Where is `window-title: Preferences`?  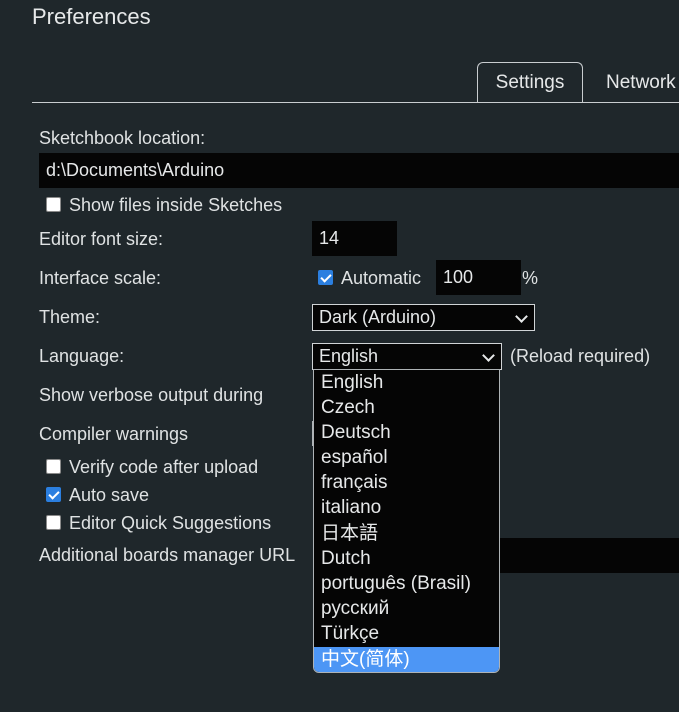
window-title: Preferences is located at coordinates (91, 16).